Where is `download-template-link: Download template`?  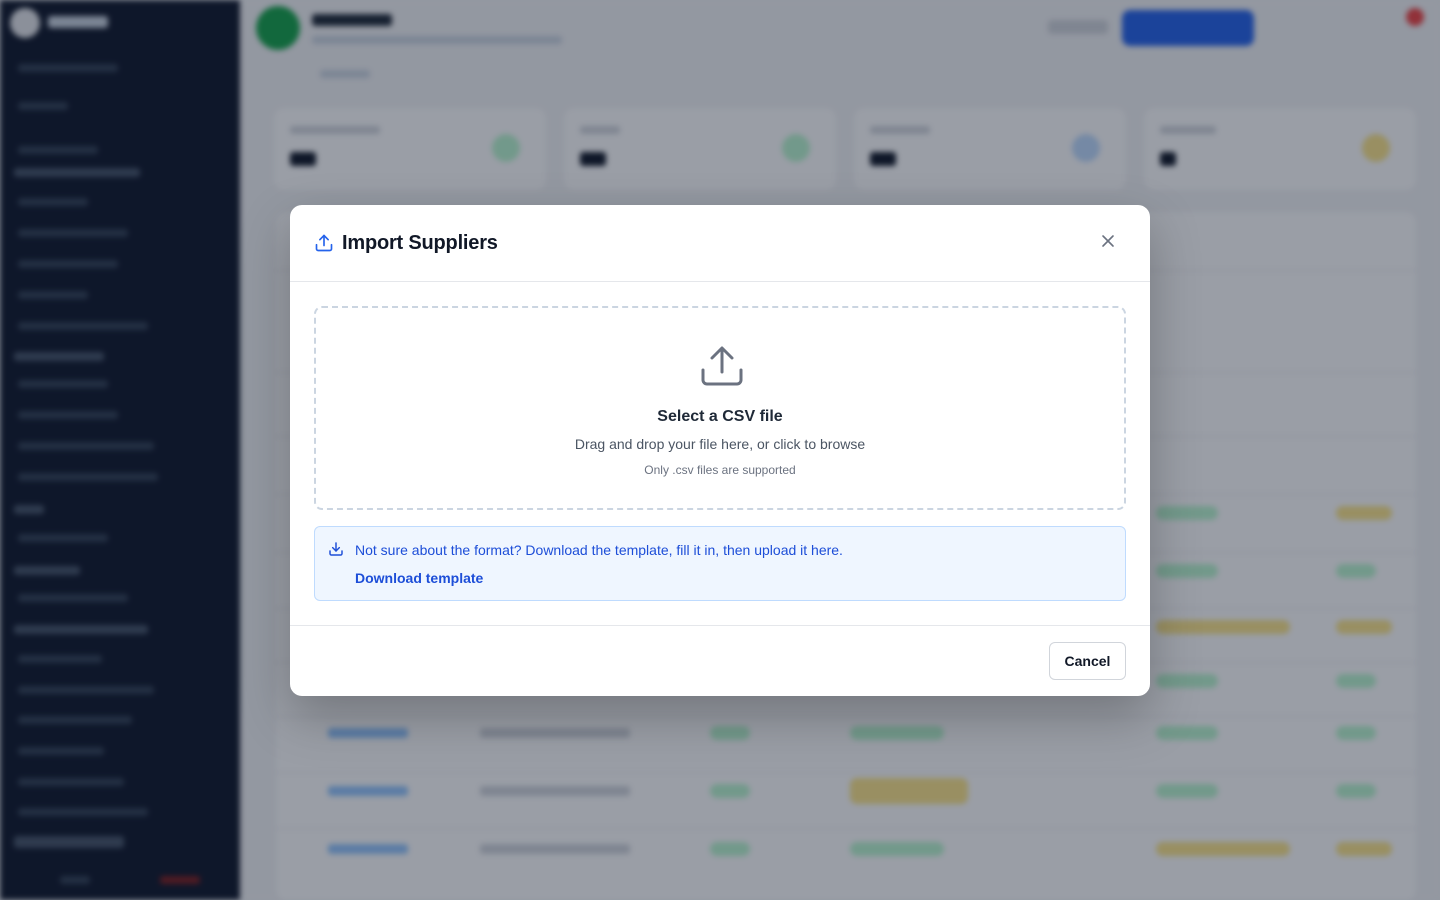
download-template-link: Download template is located at coordinates (419, 578).